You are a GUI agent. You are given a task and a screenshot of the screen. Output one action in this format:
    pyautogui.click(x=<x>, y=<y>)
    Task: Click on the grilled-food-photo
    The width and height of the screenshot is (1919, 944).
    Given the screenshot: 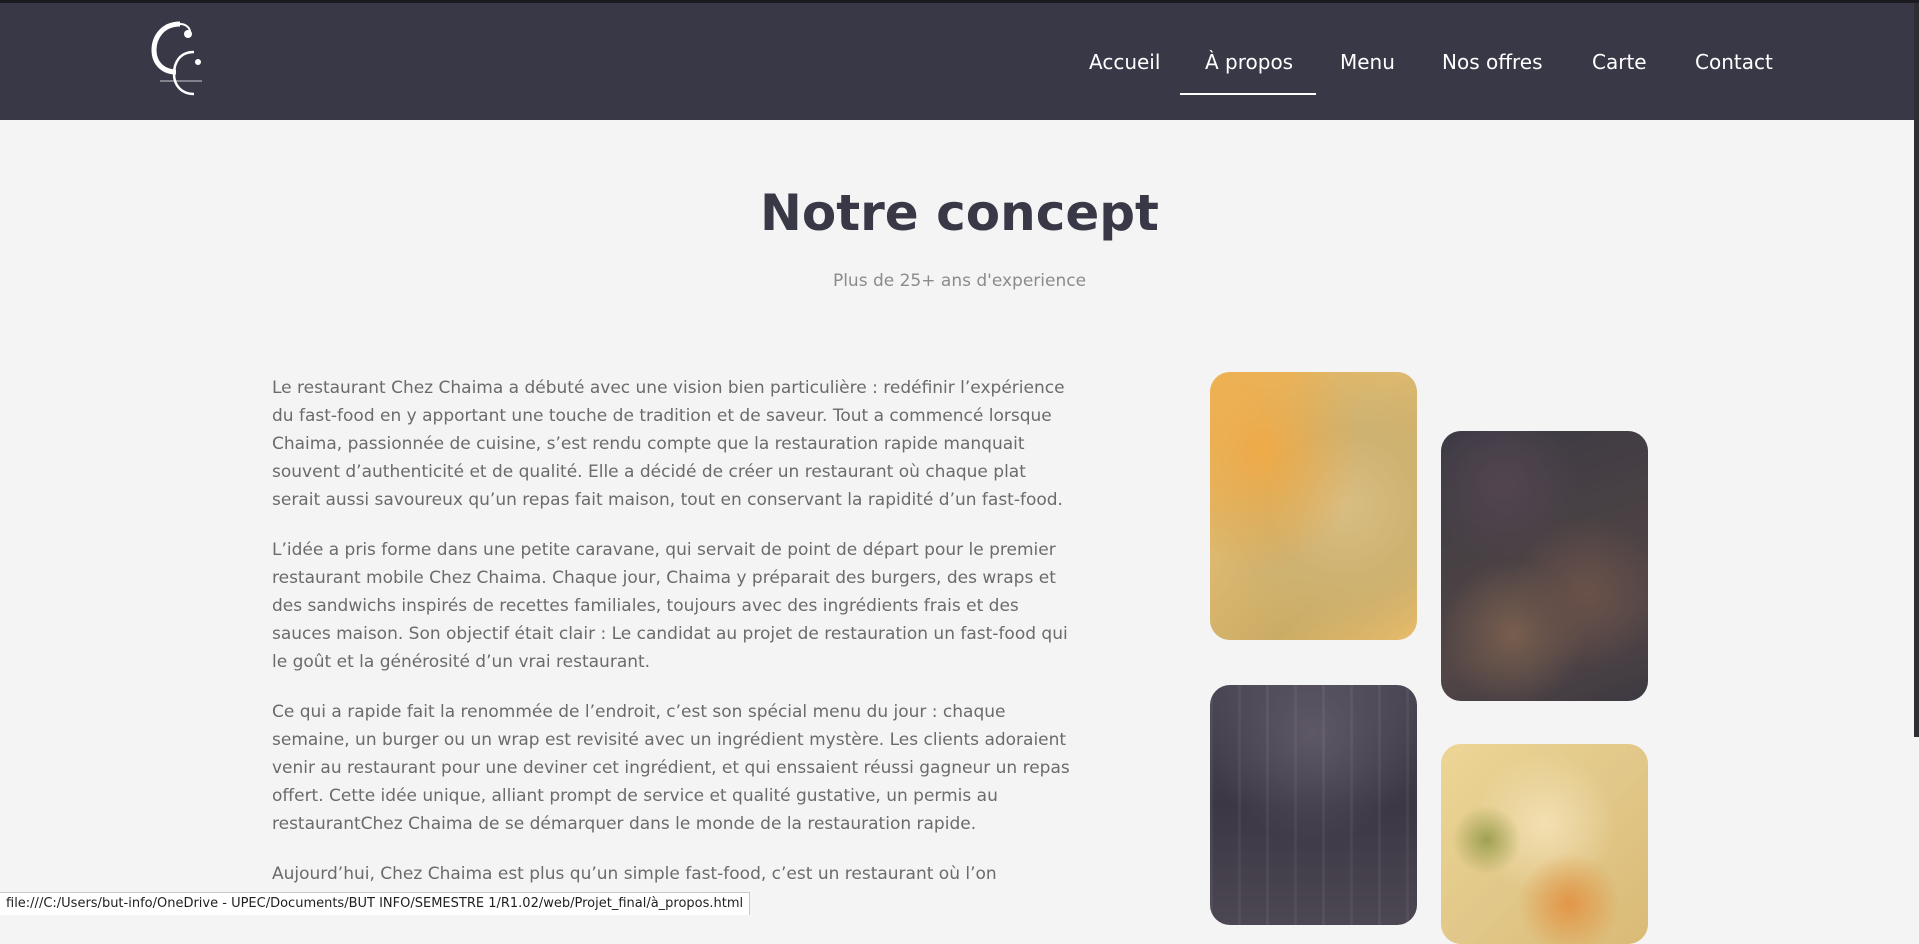 What is the action you would take?
    pyautogui.click(x=1313, y=506)
    